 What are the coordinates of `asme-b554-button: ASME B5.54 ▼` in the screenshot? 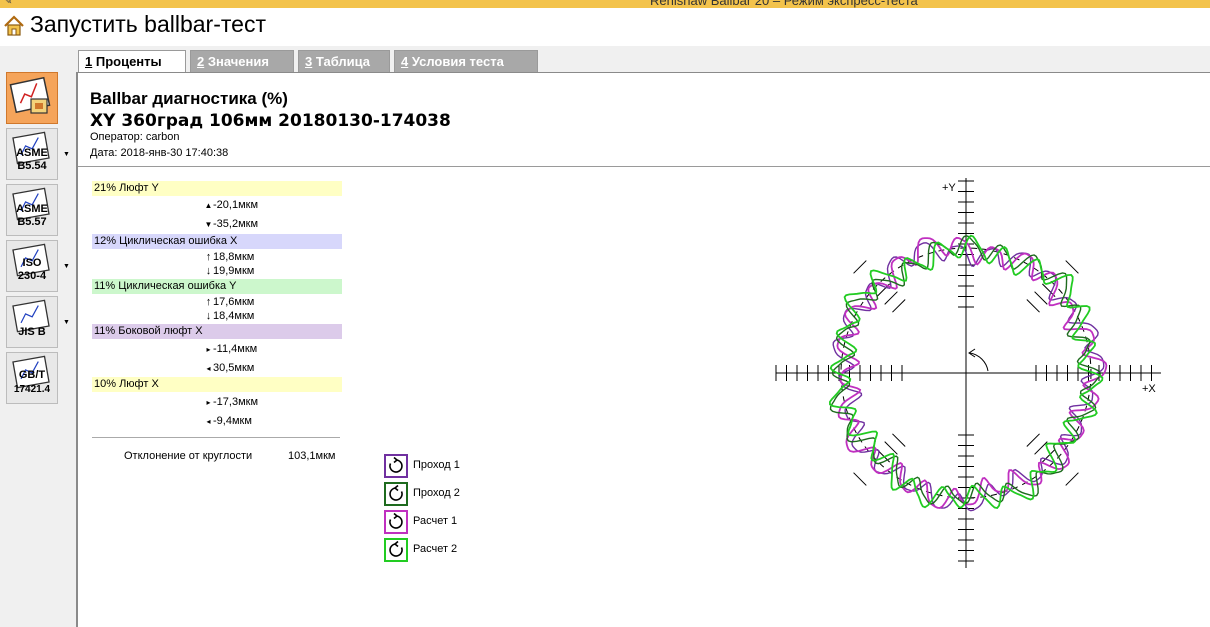 It's located at (38, 154).